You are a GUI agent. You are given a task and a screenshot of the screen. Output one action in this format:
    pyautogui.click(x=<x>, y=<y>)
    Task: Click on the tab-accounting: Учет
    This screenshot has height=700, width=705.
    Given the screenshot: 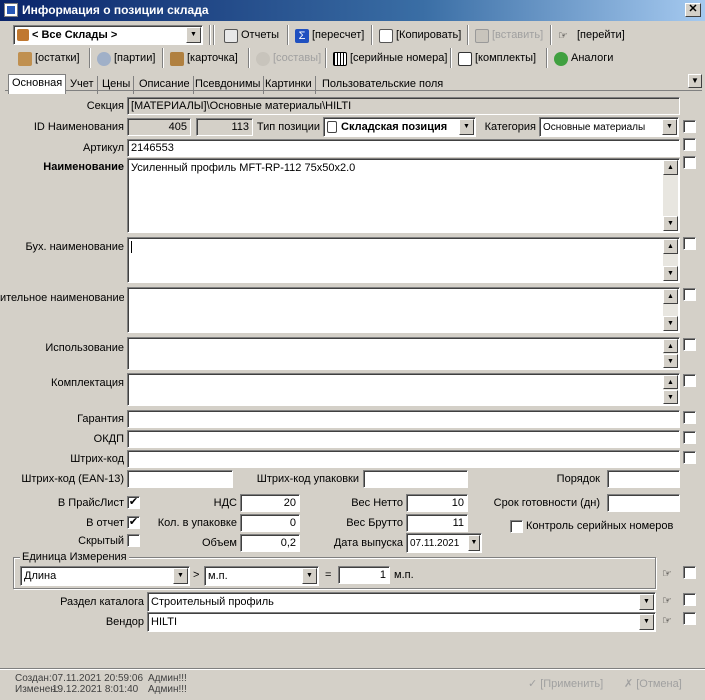 What is the action you would take?
    pyautogui.click(x=82, y=85)
    